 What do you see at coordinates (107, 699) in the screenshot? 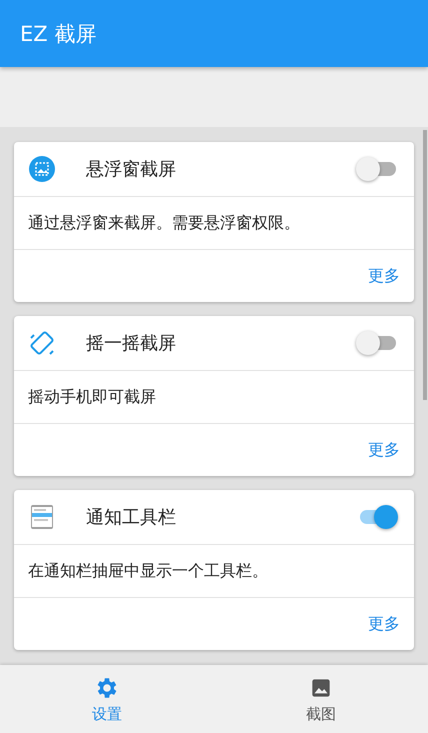
I see `nav-tab: 设置` at bounding box center [107, 699].